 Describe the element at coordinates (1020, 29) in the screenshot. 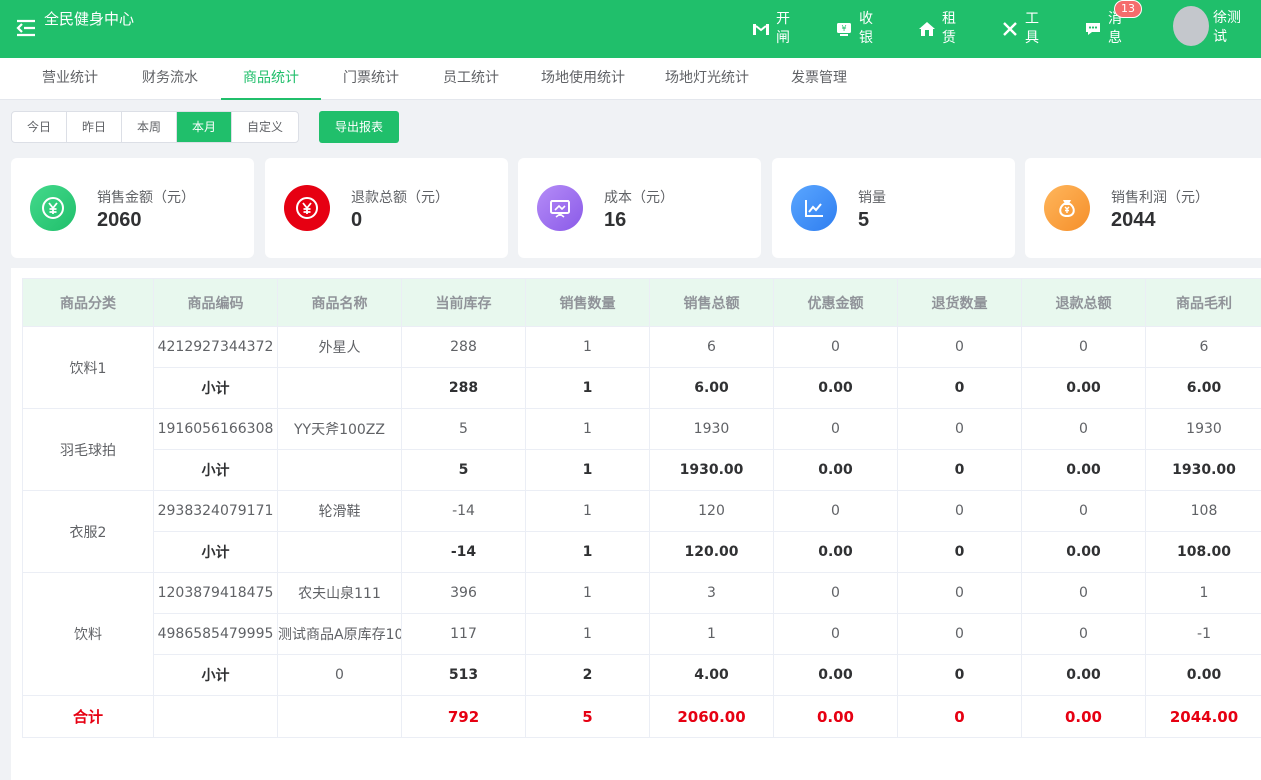

I see `nav-tools-button: 工具` at that location.